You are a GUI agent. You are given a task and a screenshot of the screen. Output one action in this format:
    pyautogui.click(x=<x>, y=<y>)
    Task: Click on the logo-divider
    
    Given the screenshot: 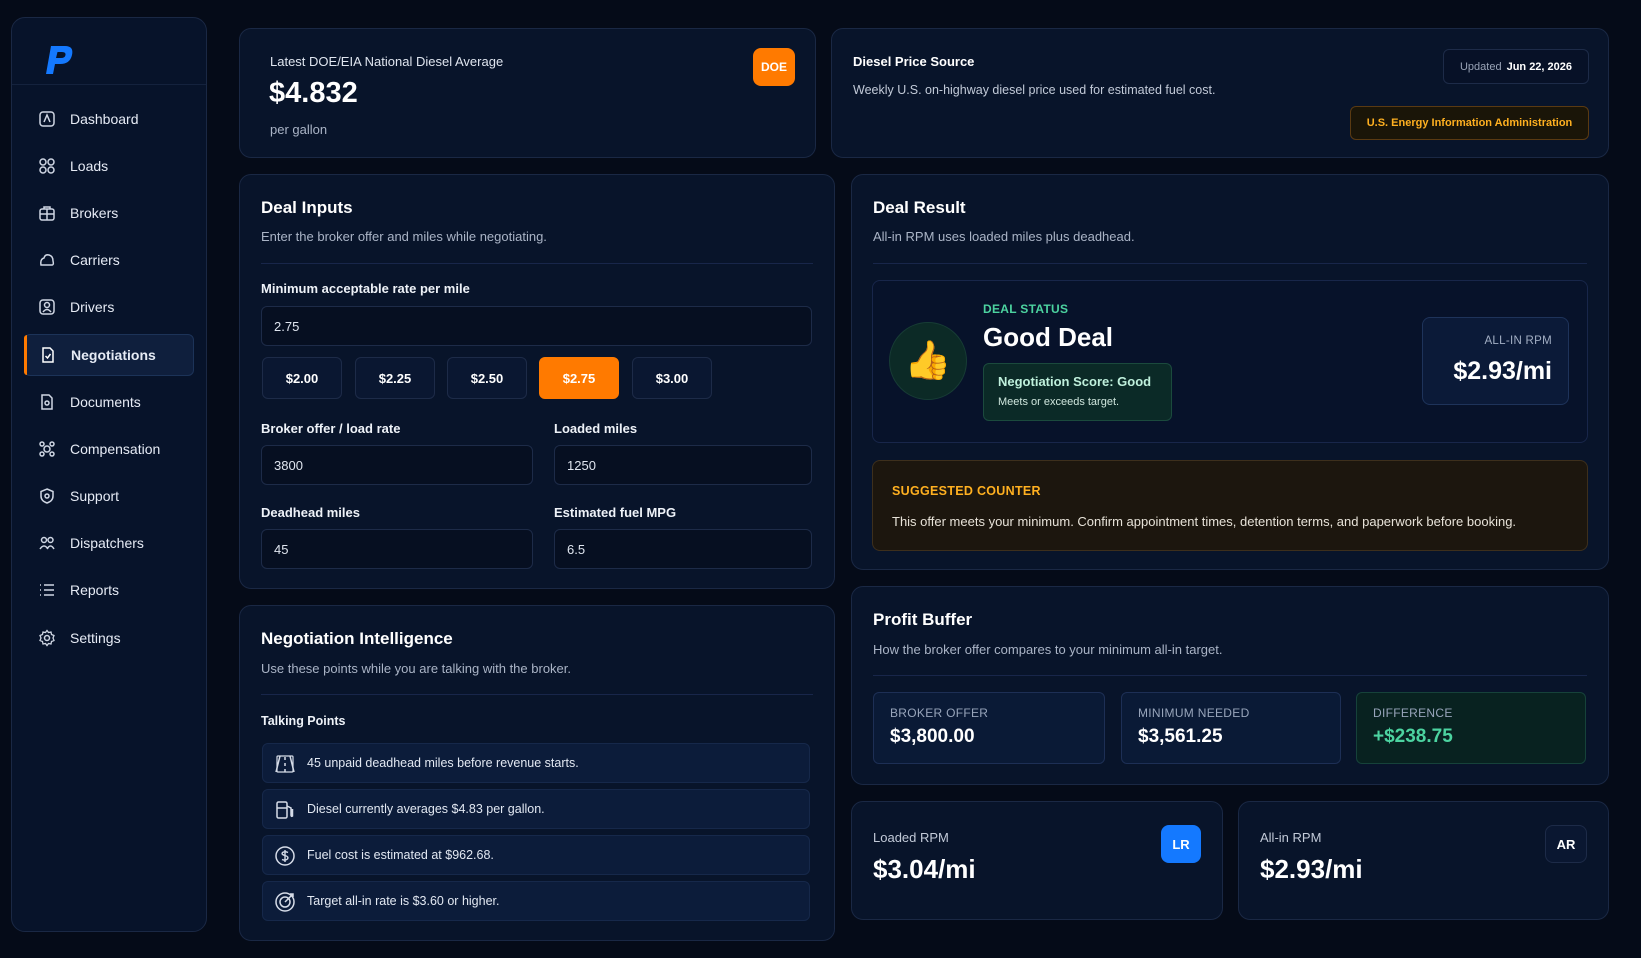 What is the action you would take?
    pyautogui.click(x=109, y=84)
    